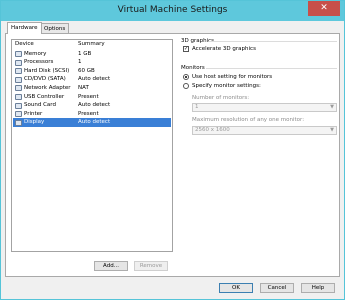 The height and width of the screenshot is (300, 345). I want to click on ok-button: OK, so click(236, 288).